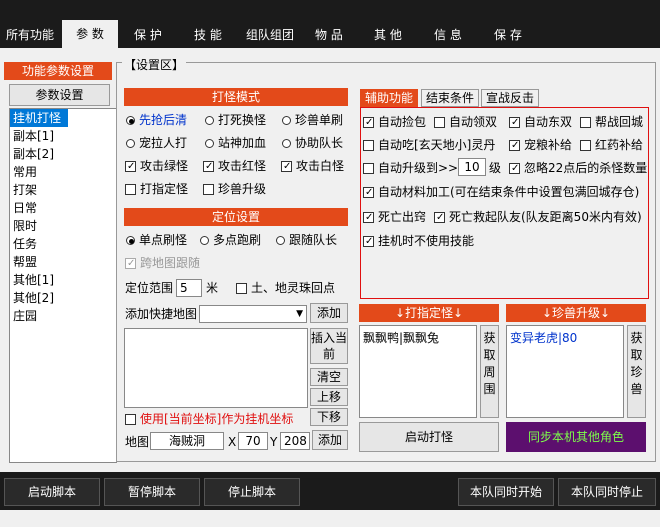  I want to click on kill-switch-radio: 打死换怪, so click(235, 120).